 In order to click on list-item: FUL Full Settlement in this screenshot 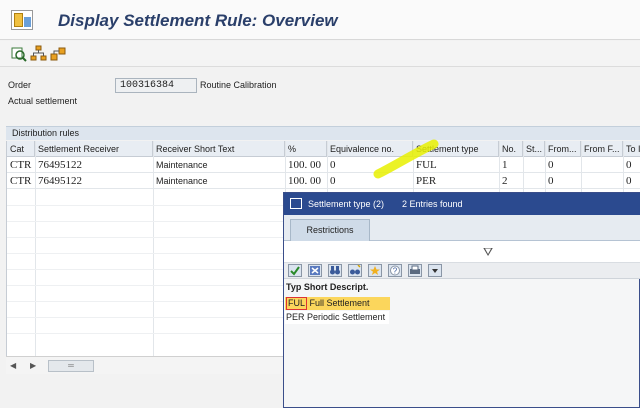, I will do `click(337, 303)`.